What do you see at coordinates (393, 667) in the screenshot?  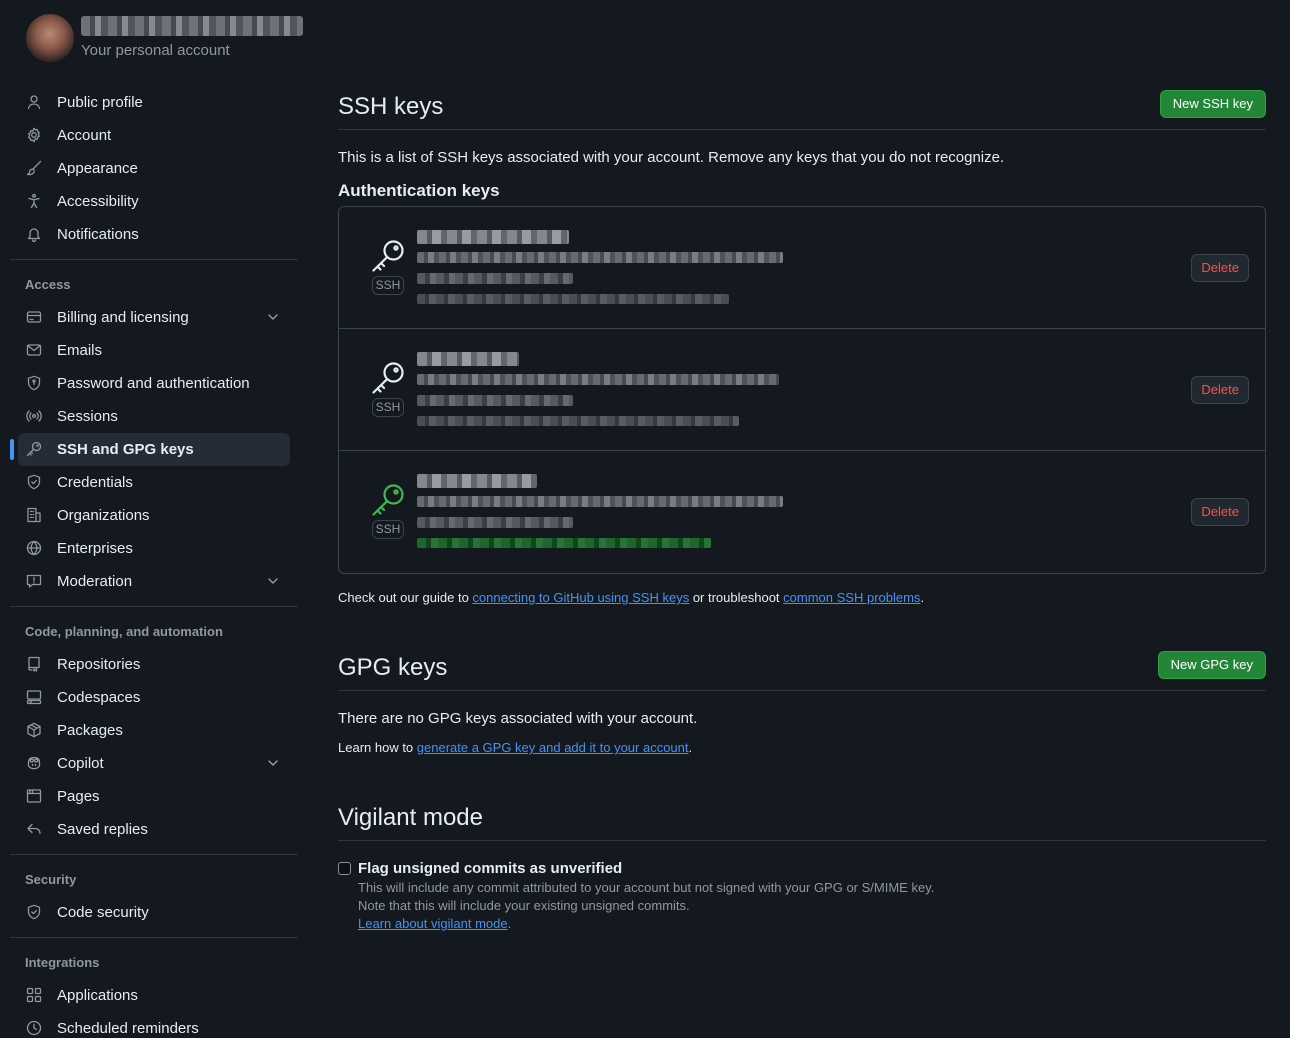 I see `gpg-title: GPG keys` at bounding box center [393, 667].